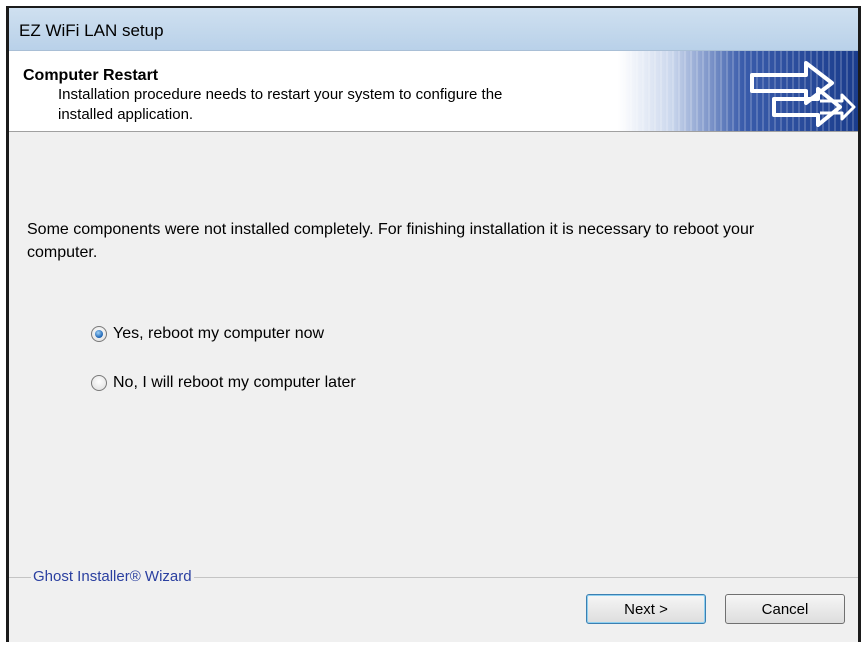  What do you see at coordinates (99, 334) in the screenshot?
I see `radio-selected-icon` at bounding box center [99, 334].